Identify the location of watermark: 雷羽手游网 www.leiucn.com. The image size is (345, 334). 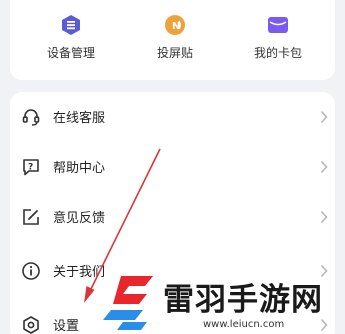
(223, 302).